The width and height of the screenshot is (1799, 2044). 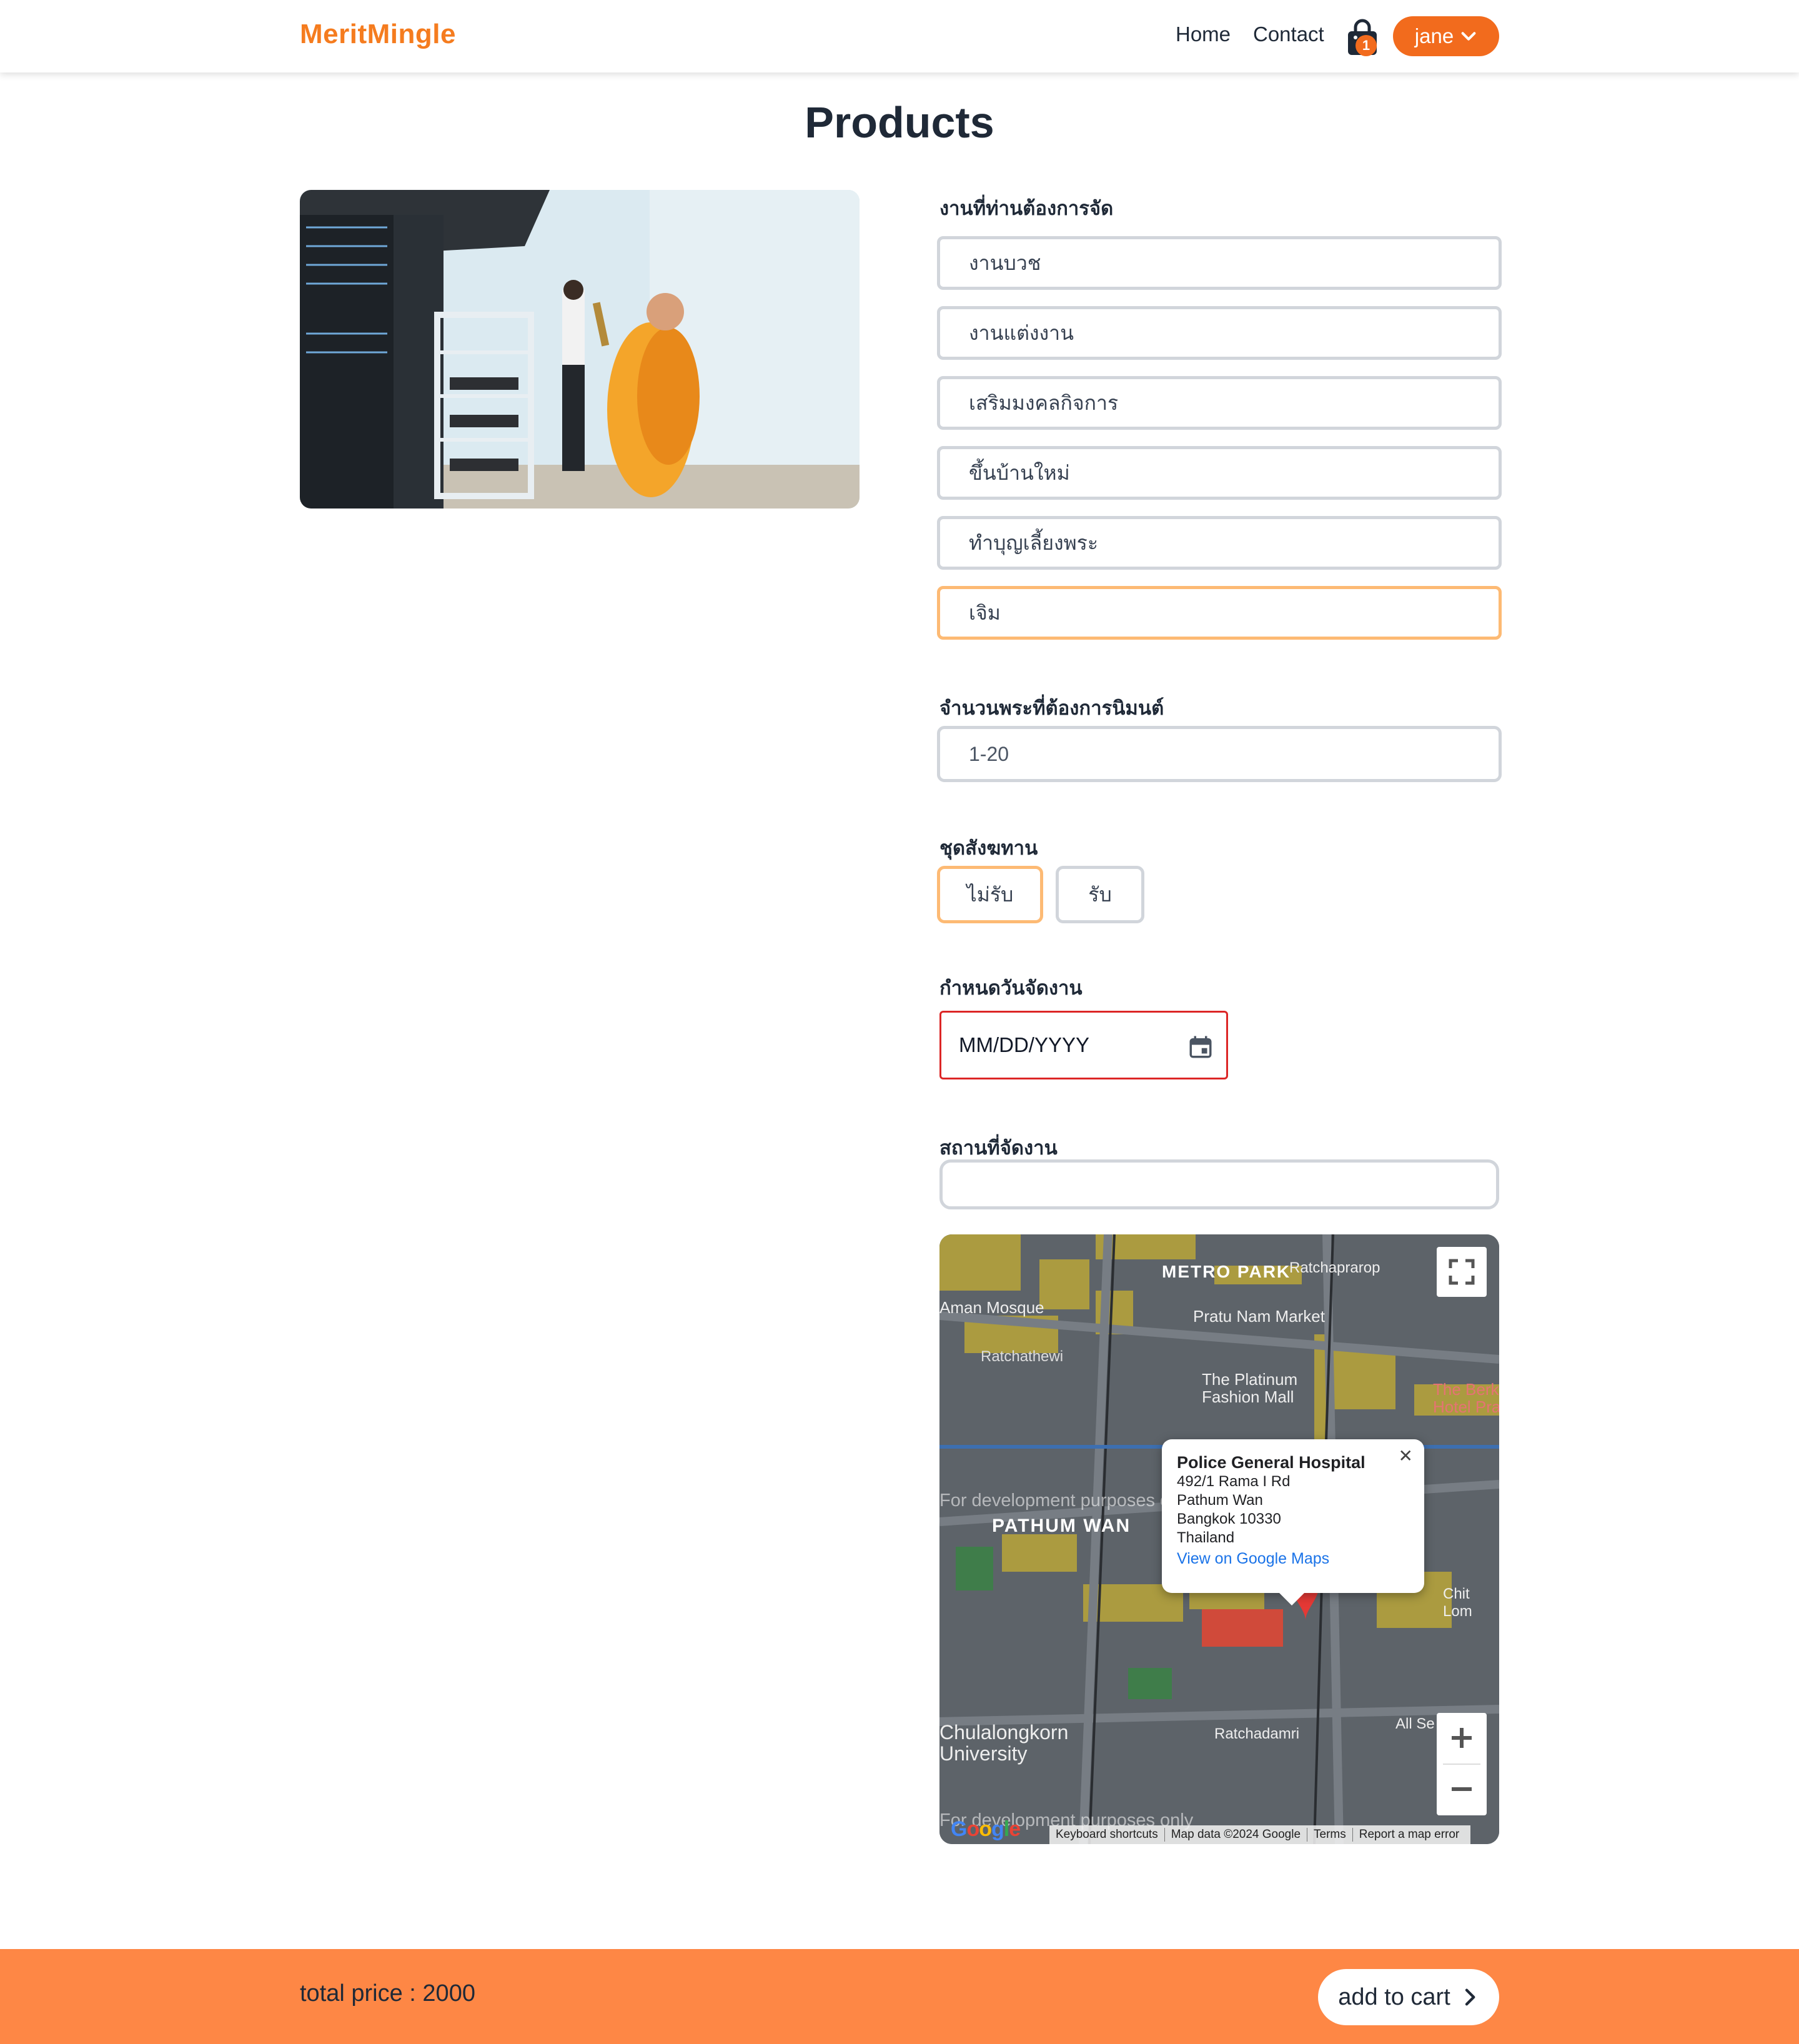 What do you see at coordinates (1468, 36) in the screenshot?
I see `chevron-down-icon` at bounding box center [1468, 36].